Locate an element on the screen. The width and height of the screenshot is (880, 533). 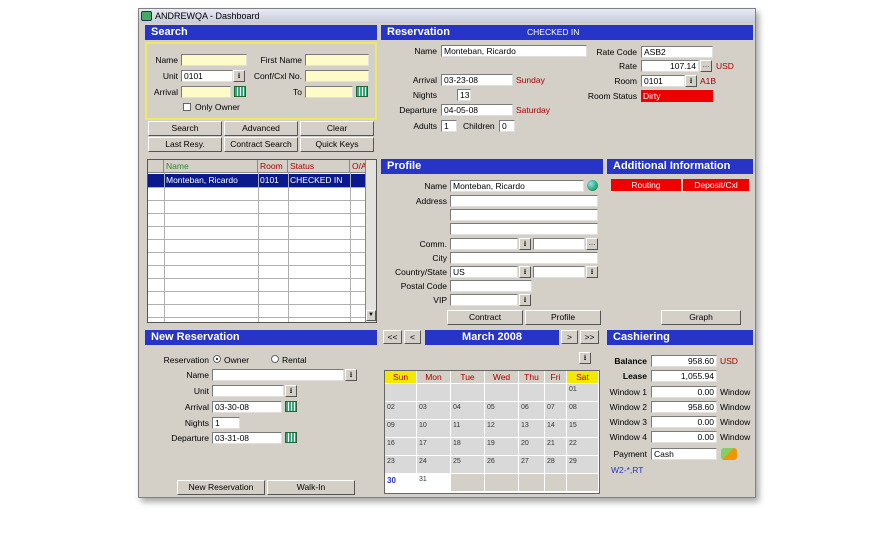
calendar-cell: 03 is located at coordinates (434, 411).